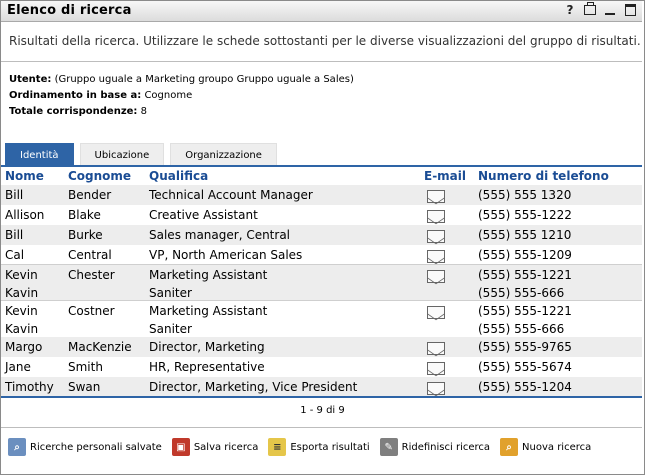 The image size is (645, 475). What do you see at coordinates (17, 447) in the screenshot?
I see `magnifier-icon: ⌕` at bounding box center [17, 447].